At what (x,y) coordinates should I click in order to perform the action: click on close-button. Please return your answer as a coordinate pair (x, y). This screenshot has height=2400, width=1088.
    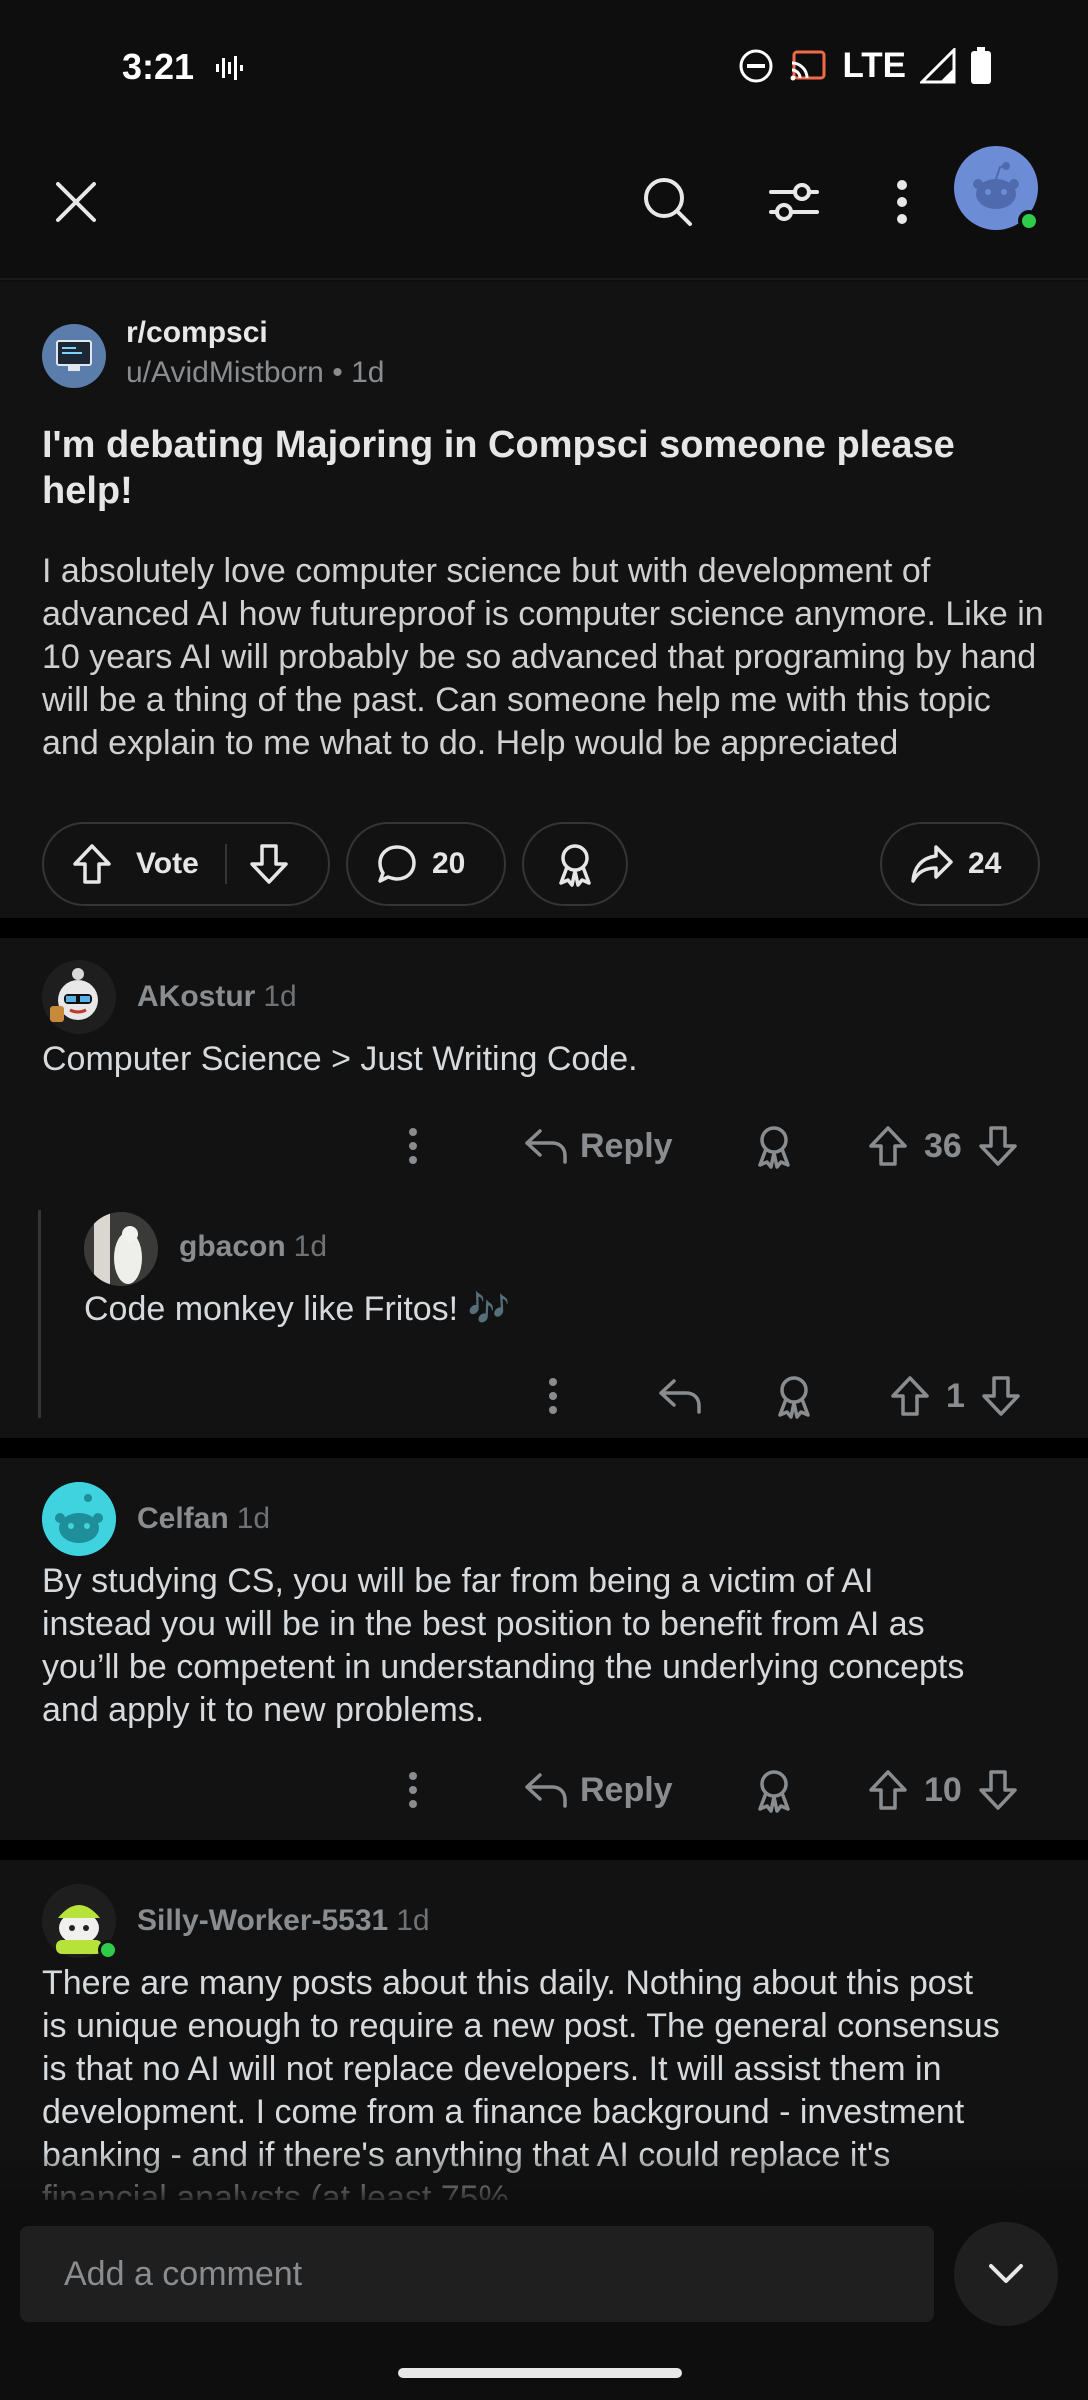
    Looking at the image, I should click on (76, 202).